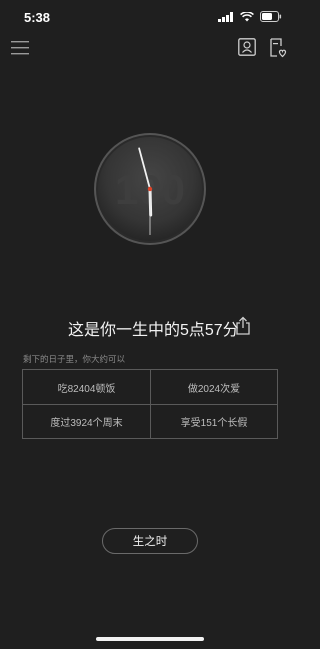 This screenshot has height=649, width=320. I want to click on clock: 100, so click(150, 189).